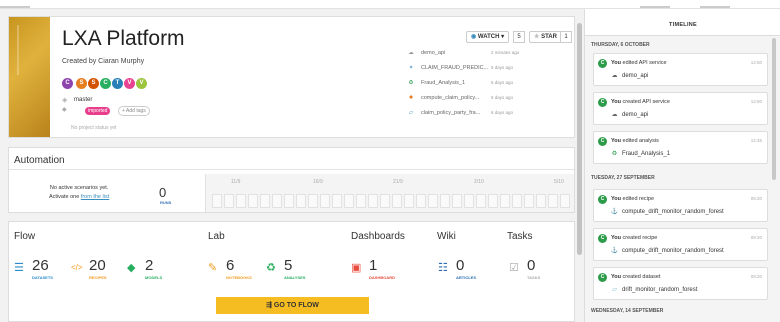 This screenshot has height=322, width=780. I want to click on timeline-day-header: TUESDAY, 27 SEPTEMBER, so click(623, 178).